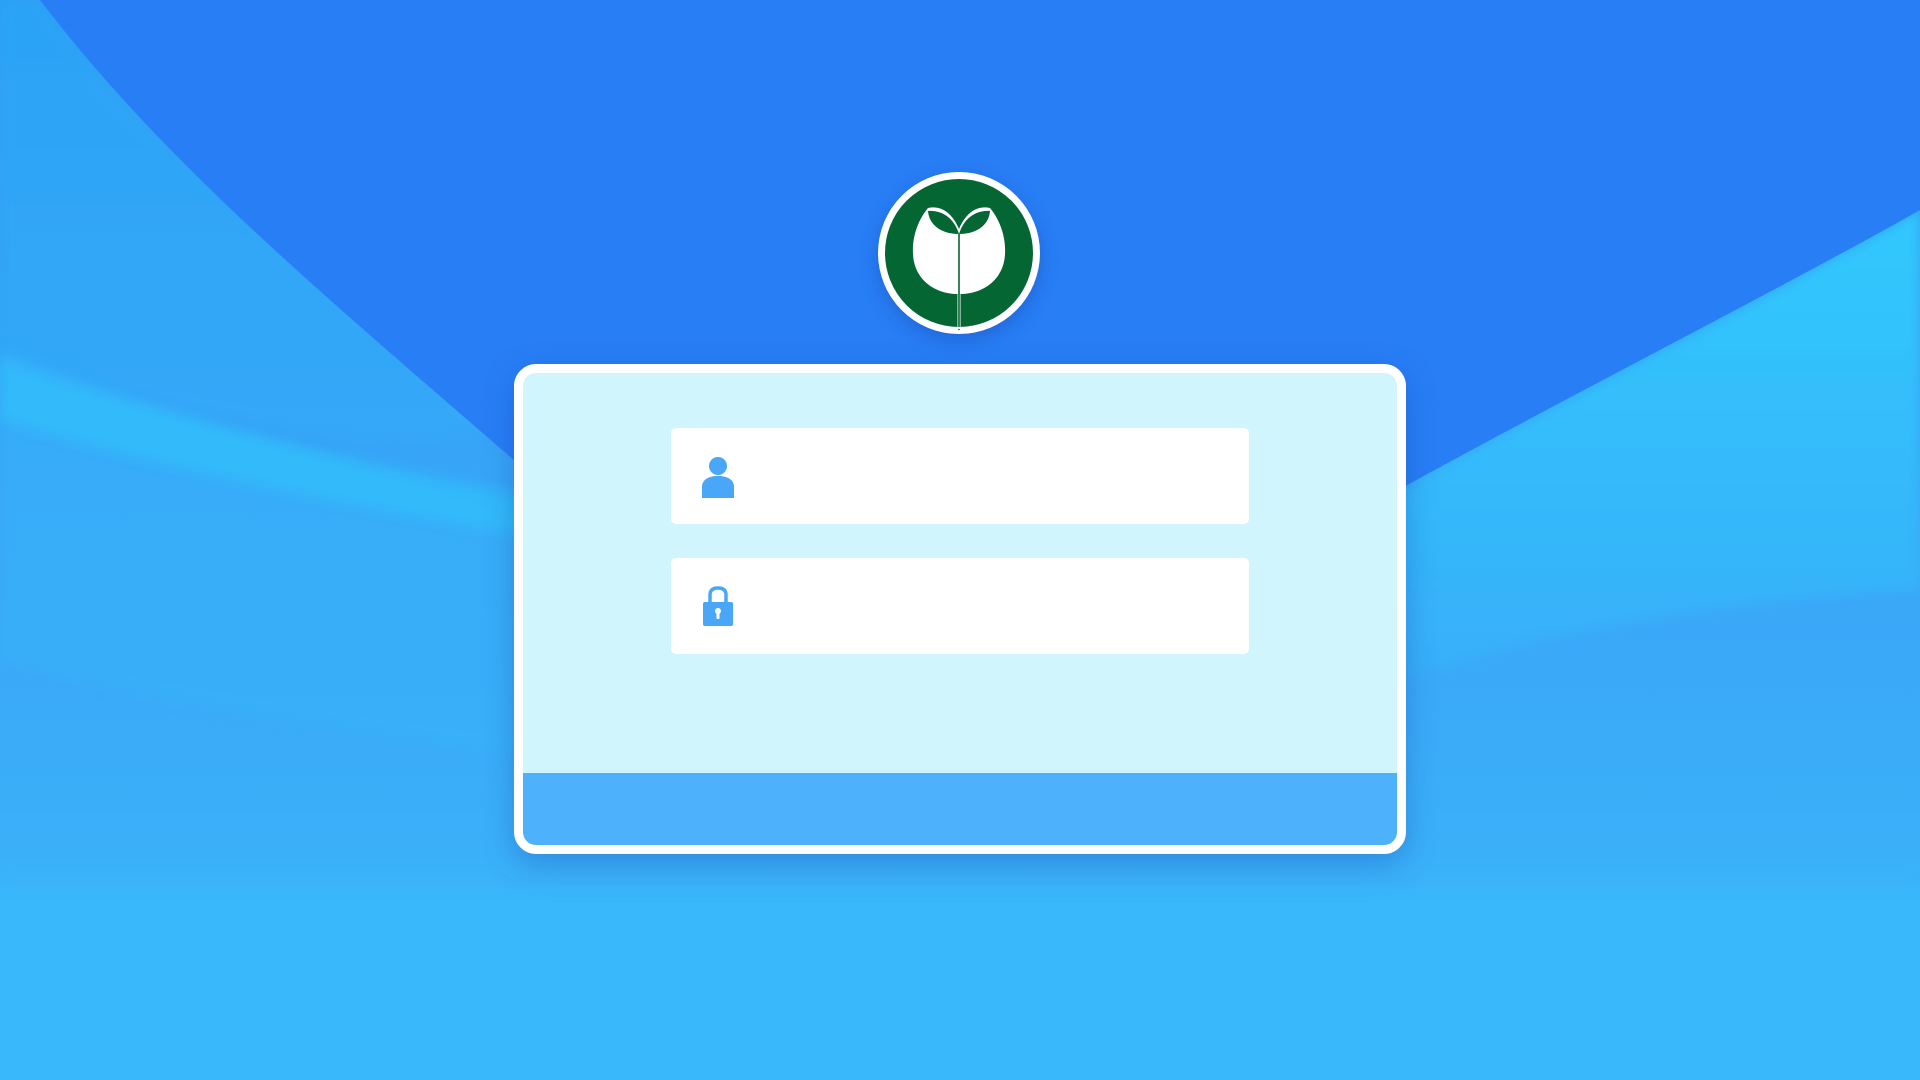 Image resolution: width=1920 pixels, height=1080 pixels. I want to click on password-field, so click(960, 607).